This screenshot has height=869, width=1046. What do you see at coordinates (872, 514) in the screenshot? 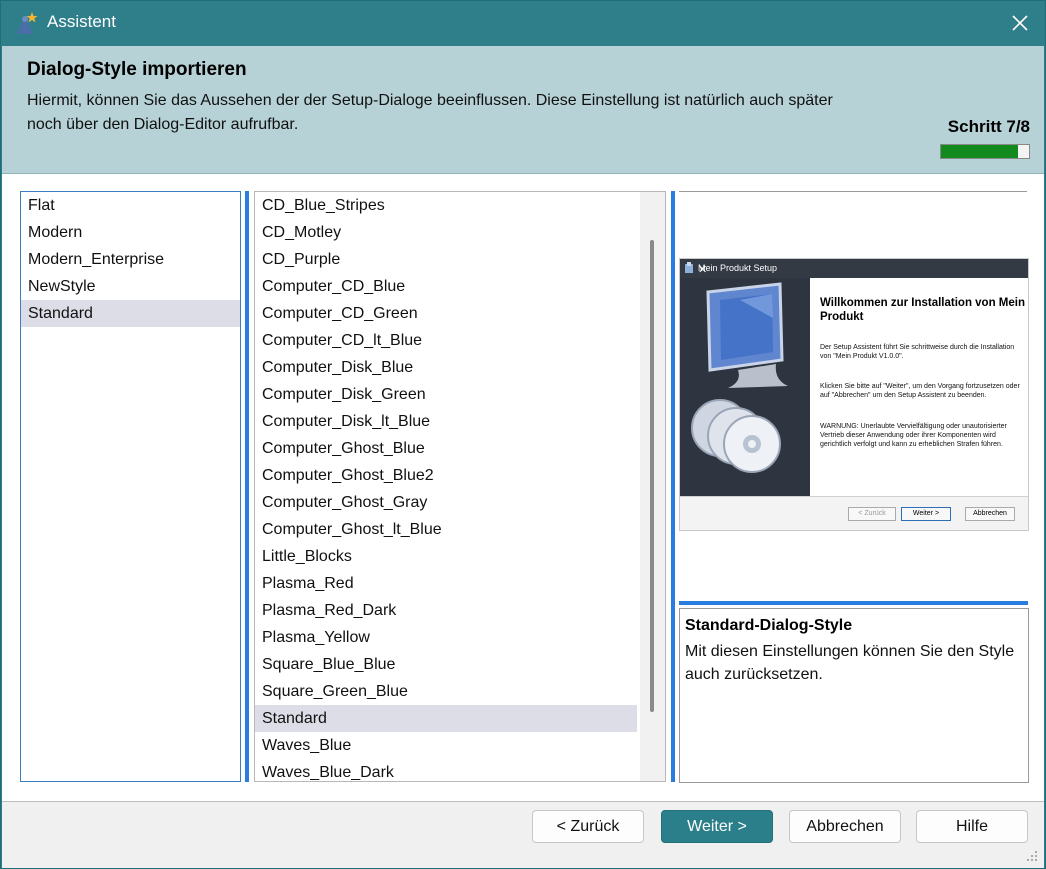
I see `preview-back-button: < Zurück` at bounding box center [872, 514].